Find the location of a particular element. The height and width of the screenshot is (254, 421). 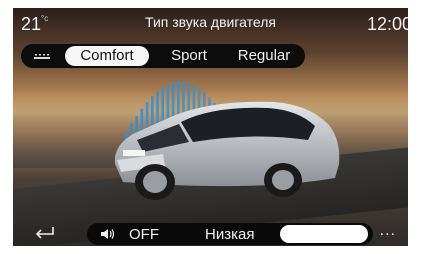

volume-control: OFF Низкая is located at coordinates (230, 234).